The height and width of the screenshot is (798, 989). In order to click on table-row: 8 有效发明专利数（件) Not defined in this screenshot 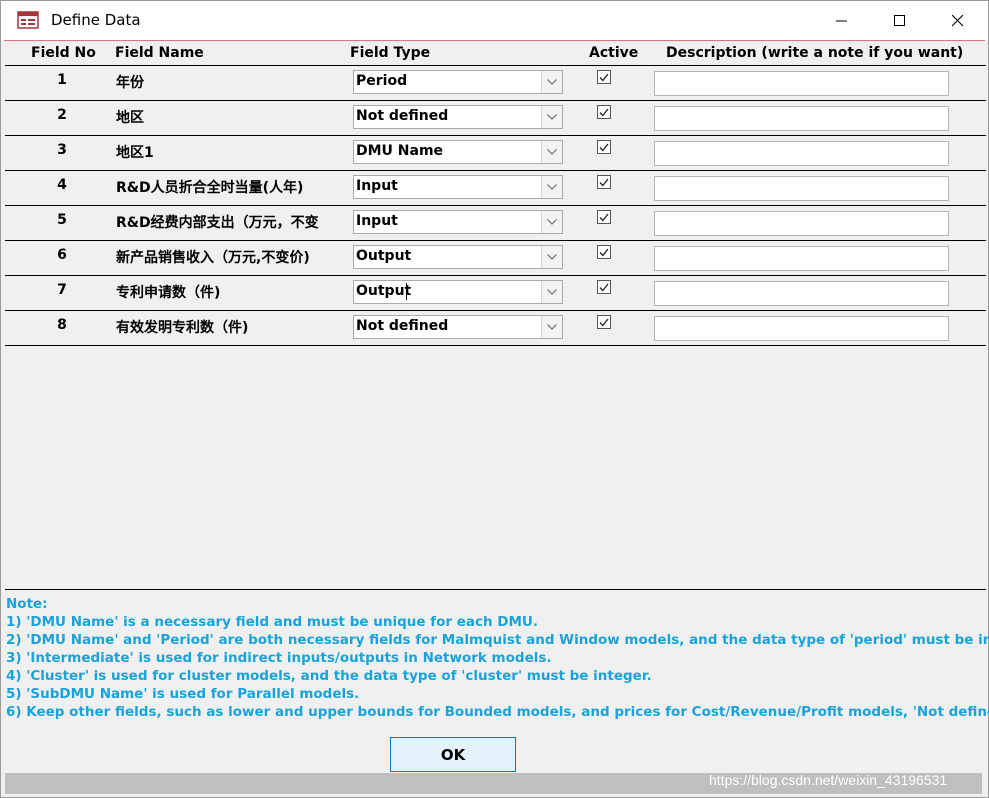, I will do `click(495, 328)`.